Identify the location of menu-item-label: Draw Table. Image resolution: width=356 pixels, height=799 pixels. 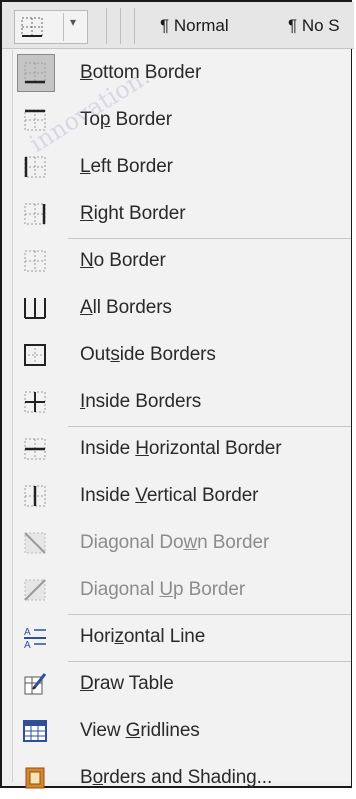
(127, 684).